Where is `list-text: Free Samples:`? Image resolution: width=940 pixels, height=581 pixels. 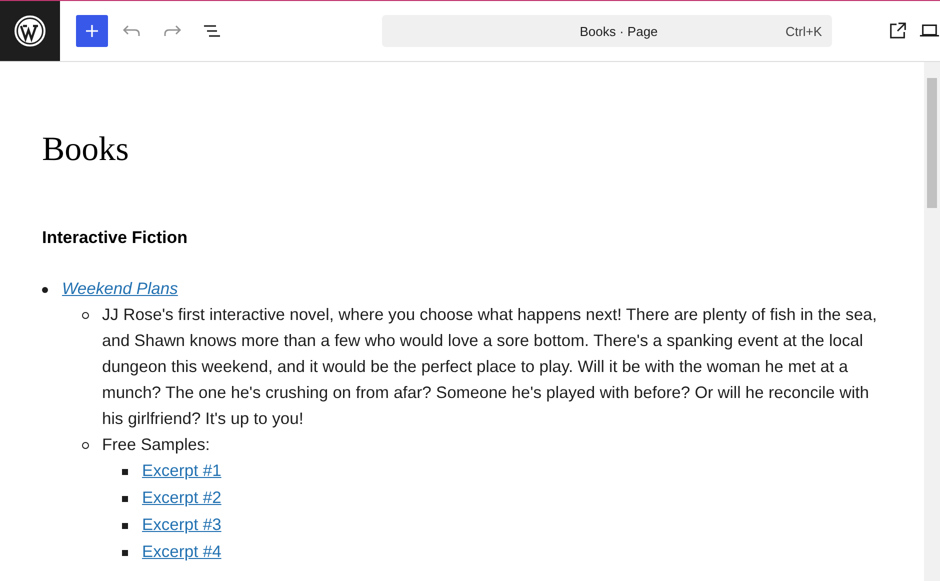 list-text: Free Samples: is located at coordinates (156, 445).